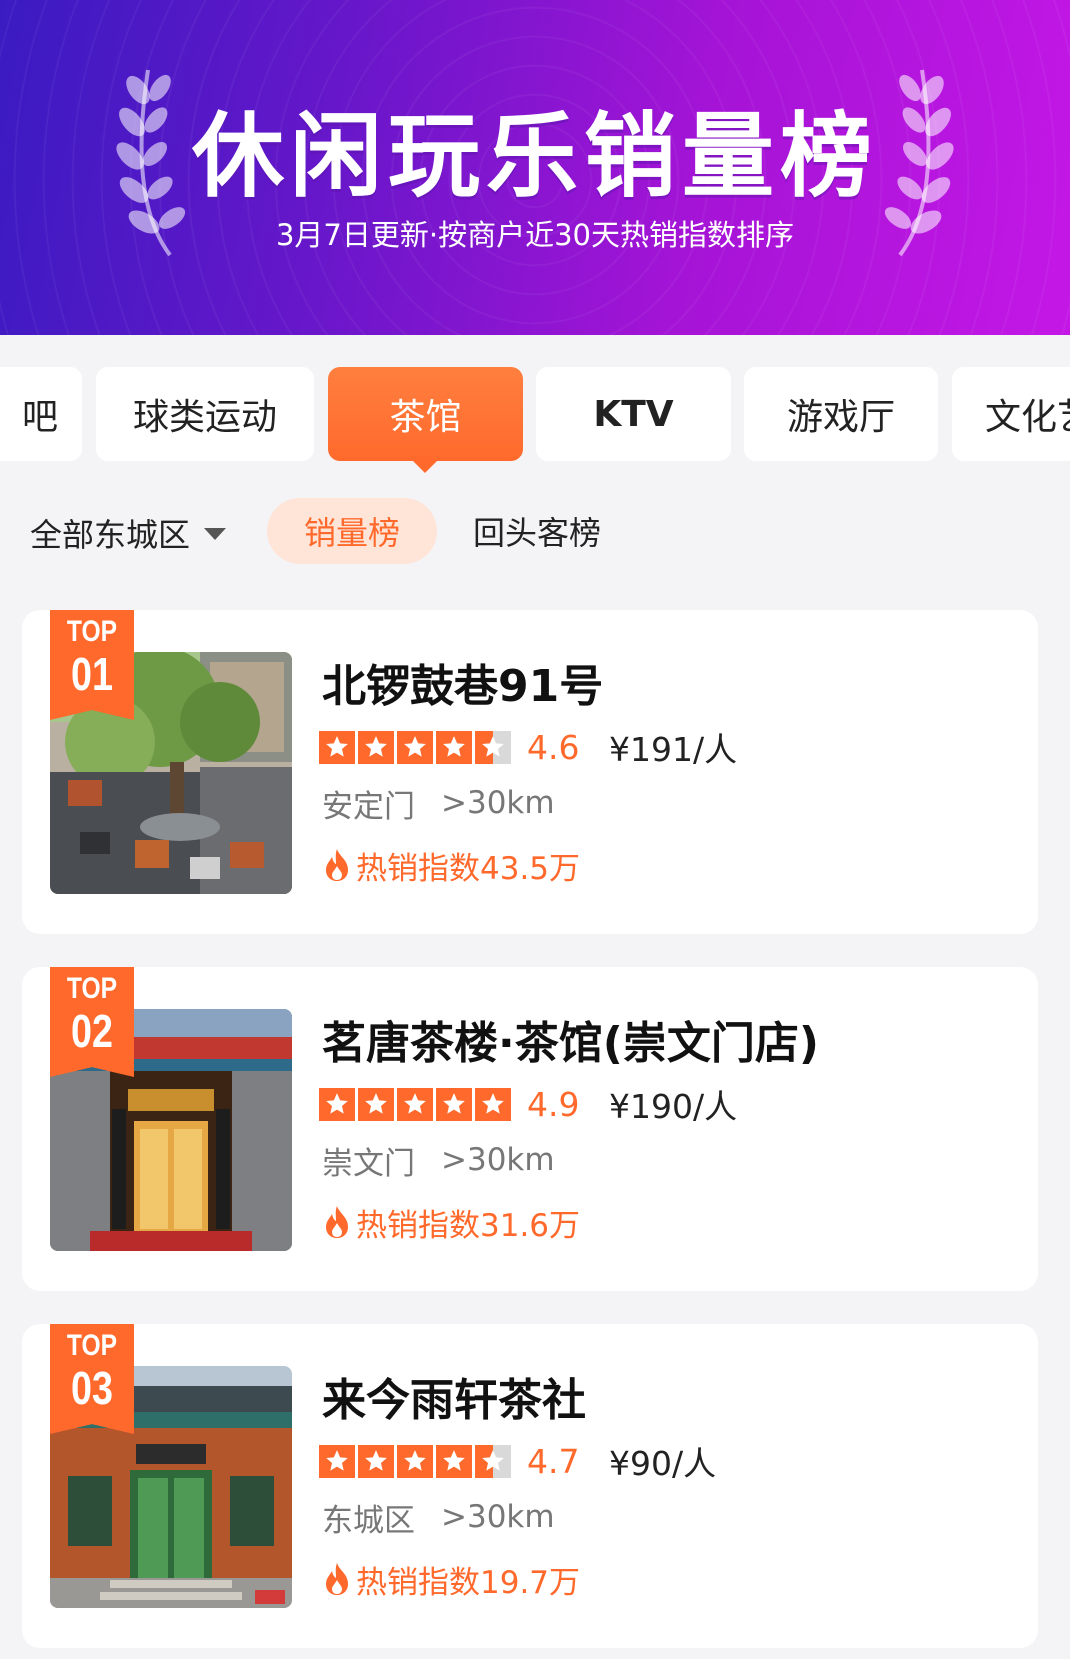 The width and height of the screenshot is (1070, 1659). I want to click on rating-row: 4.9 ¥190/人, so click(528, 1105).